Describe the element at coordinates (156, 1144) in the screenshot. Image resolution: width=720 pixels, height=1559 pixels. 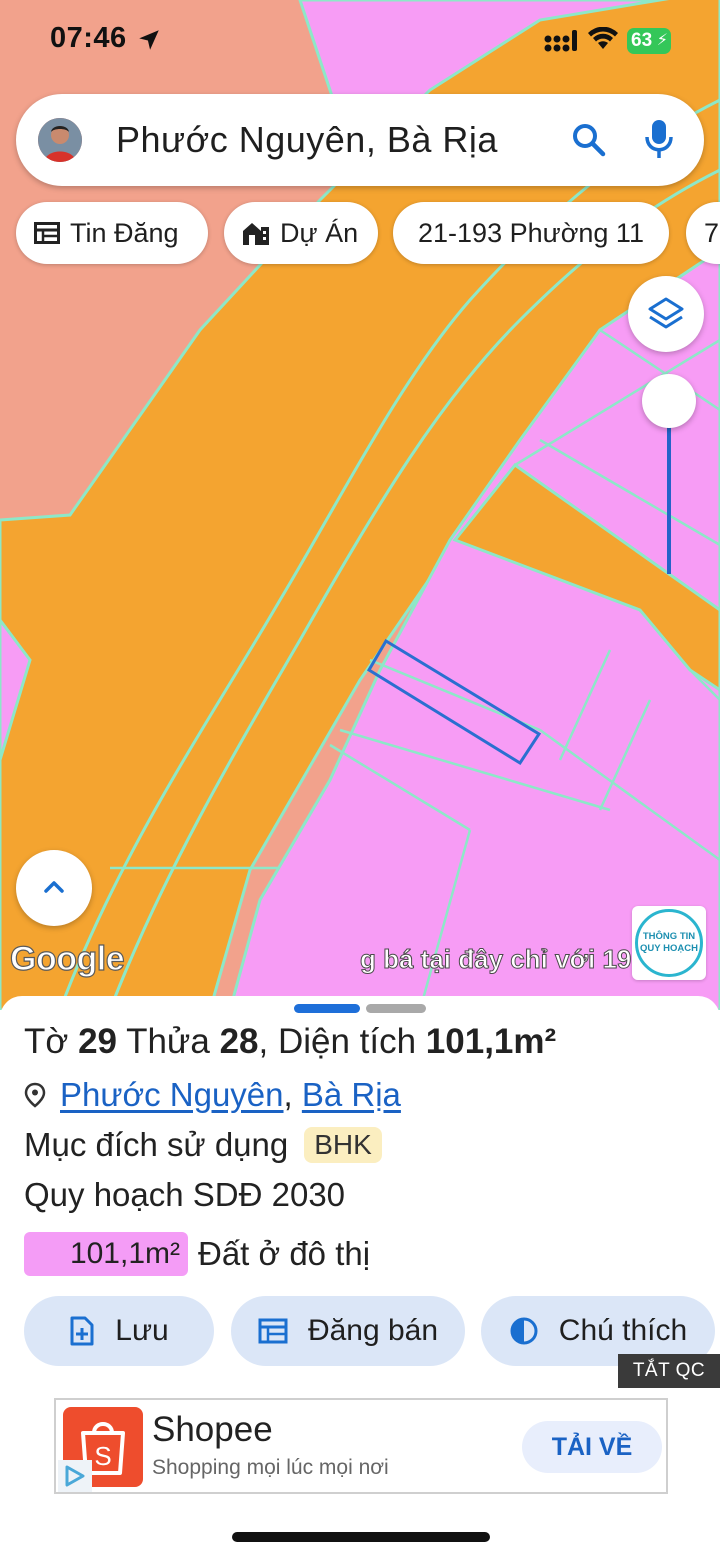
I see `land-use-label: Mục đích sử dụng` at that location.